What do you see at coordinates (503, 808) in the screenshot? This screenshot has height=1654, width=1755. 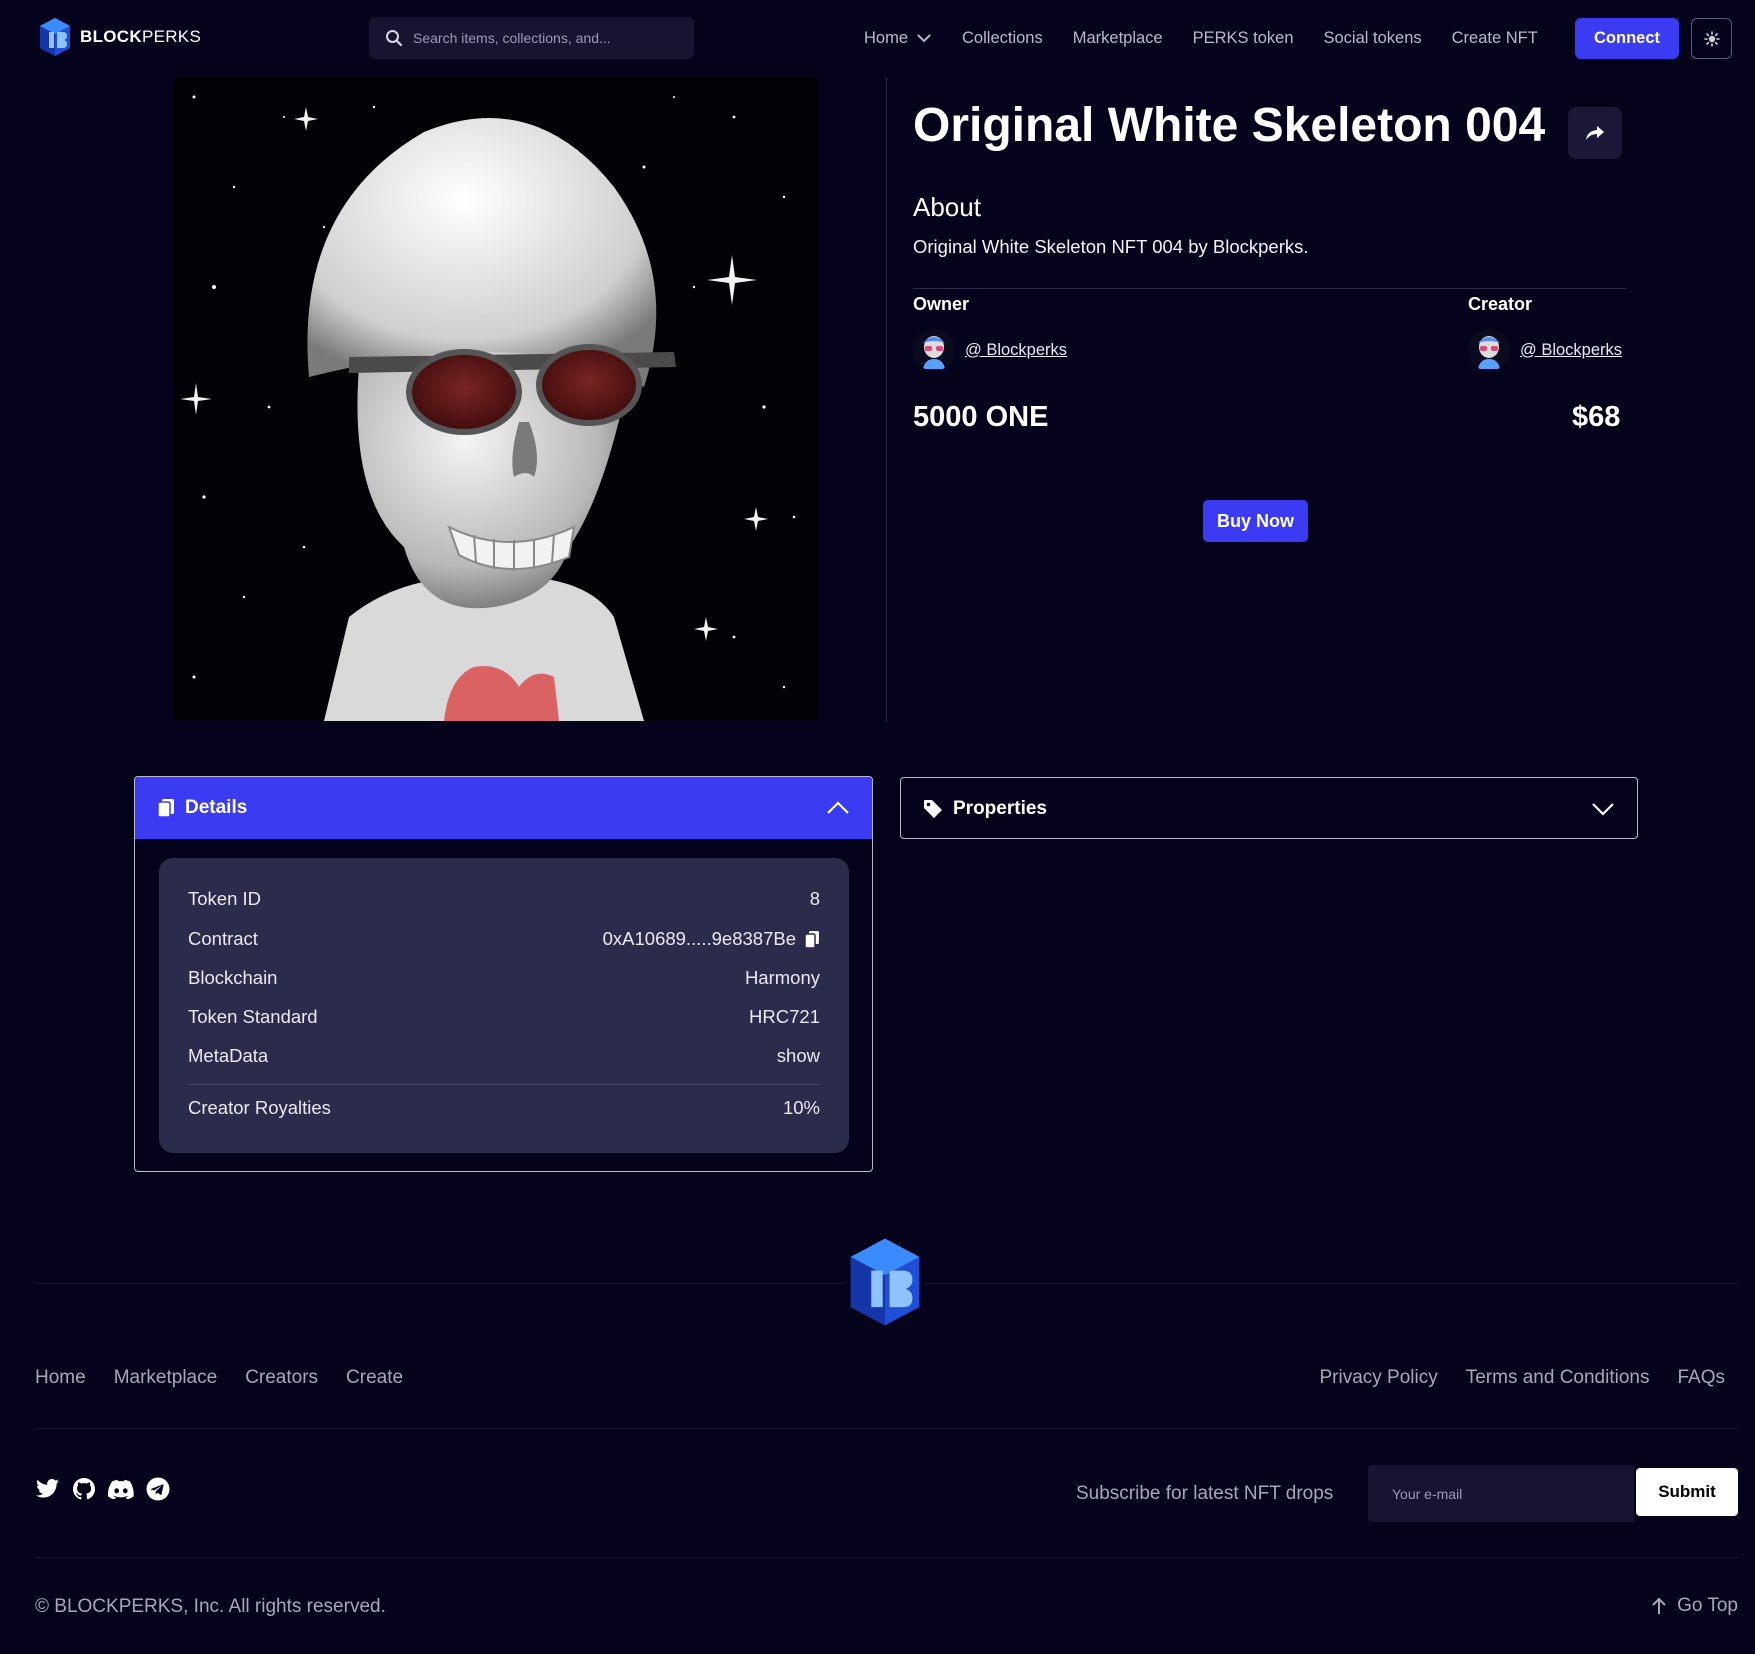 I see `details-panel-header: Details` at bounding box center [503, 808].